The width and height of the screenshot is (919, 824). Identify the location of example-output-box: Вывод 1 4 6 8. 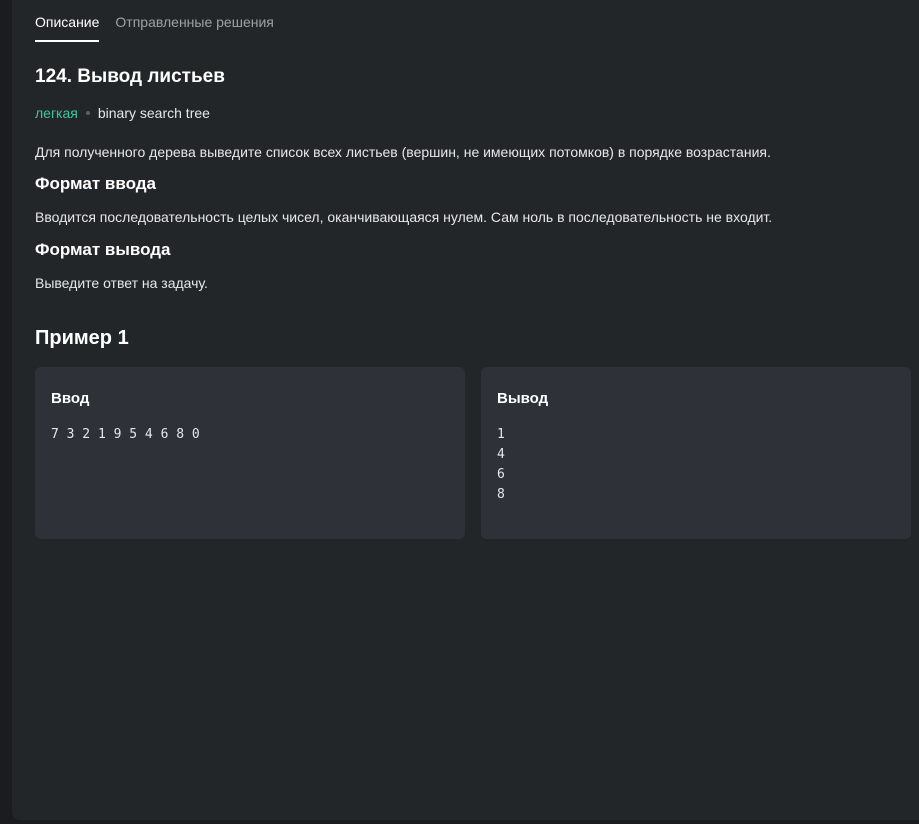
(696, 453).